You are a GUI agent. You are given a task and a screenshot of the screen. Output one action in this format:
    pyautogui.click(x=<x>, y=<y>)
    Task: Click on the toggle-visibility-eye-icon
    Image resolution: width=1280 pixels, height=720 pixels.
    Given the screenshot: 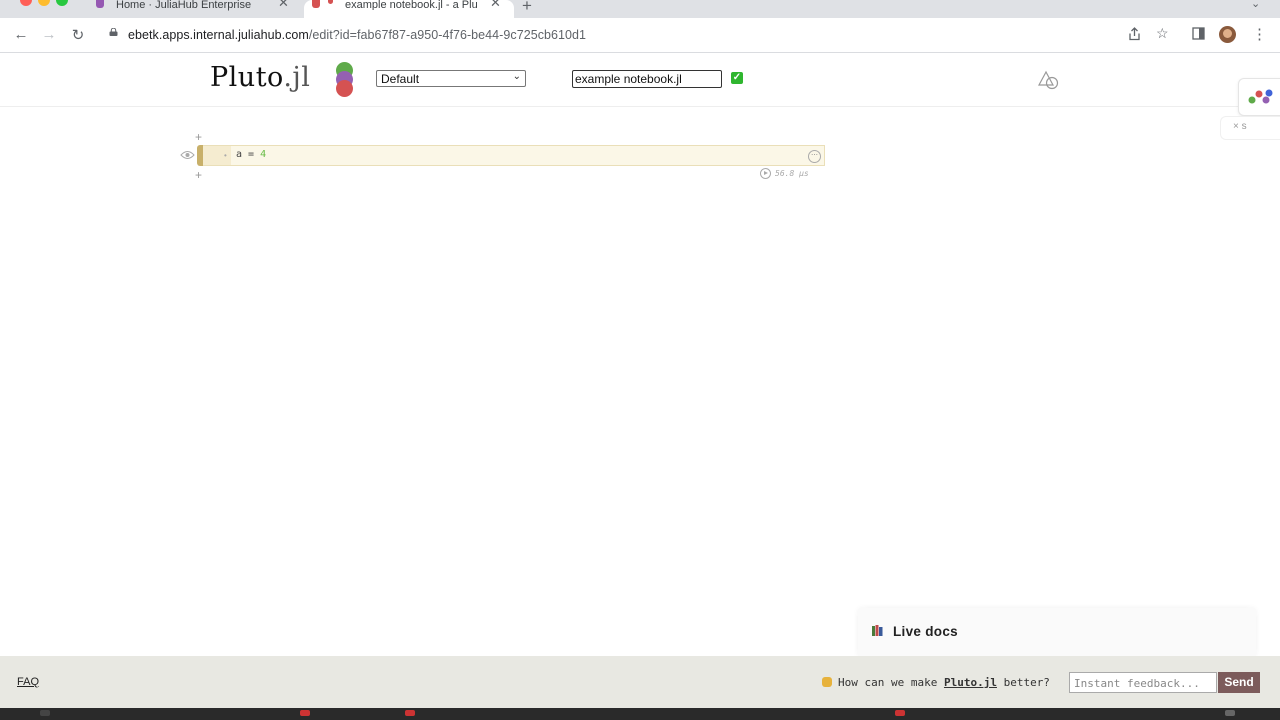 What is the action you would take?
    pyautogui.click(x=187, y=155)
    